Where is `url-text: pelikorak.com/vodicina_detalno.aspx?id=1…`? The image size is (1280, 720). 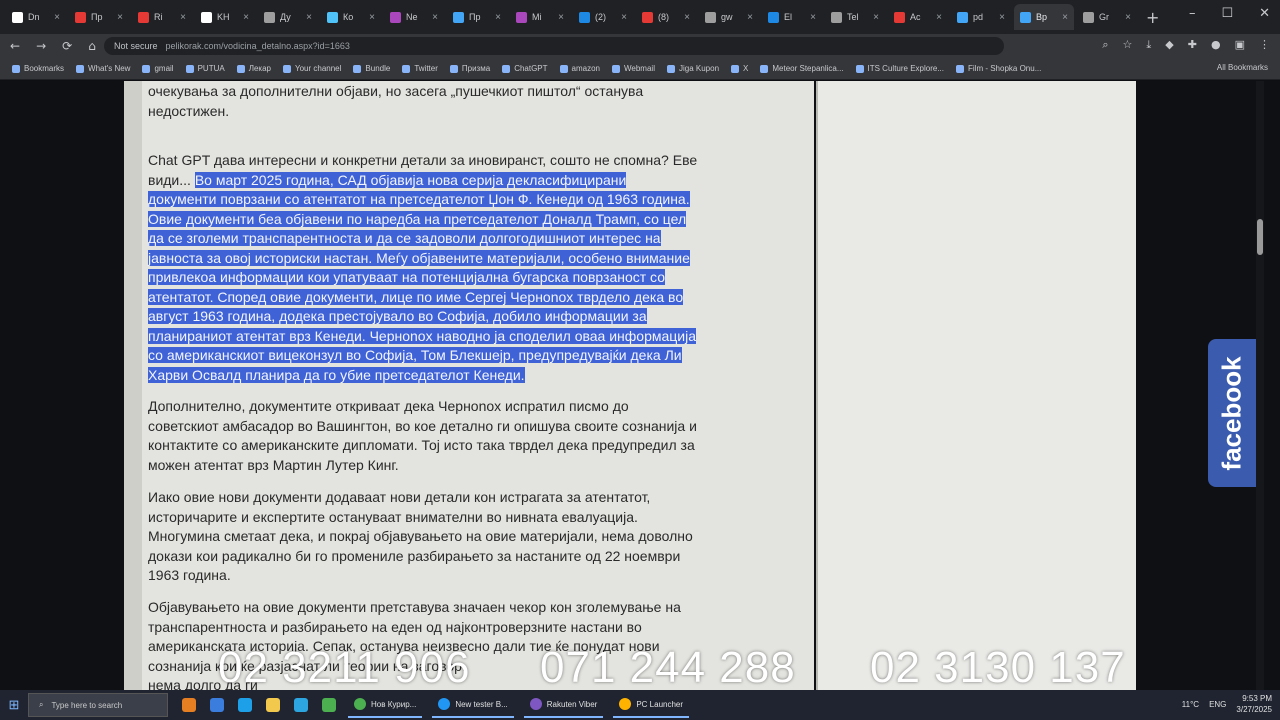
url-text: pelikorak.com/vodicina_detalno.aspx?id=1… is located at coordinates (258, 46).